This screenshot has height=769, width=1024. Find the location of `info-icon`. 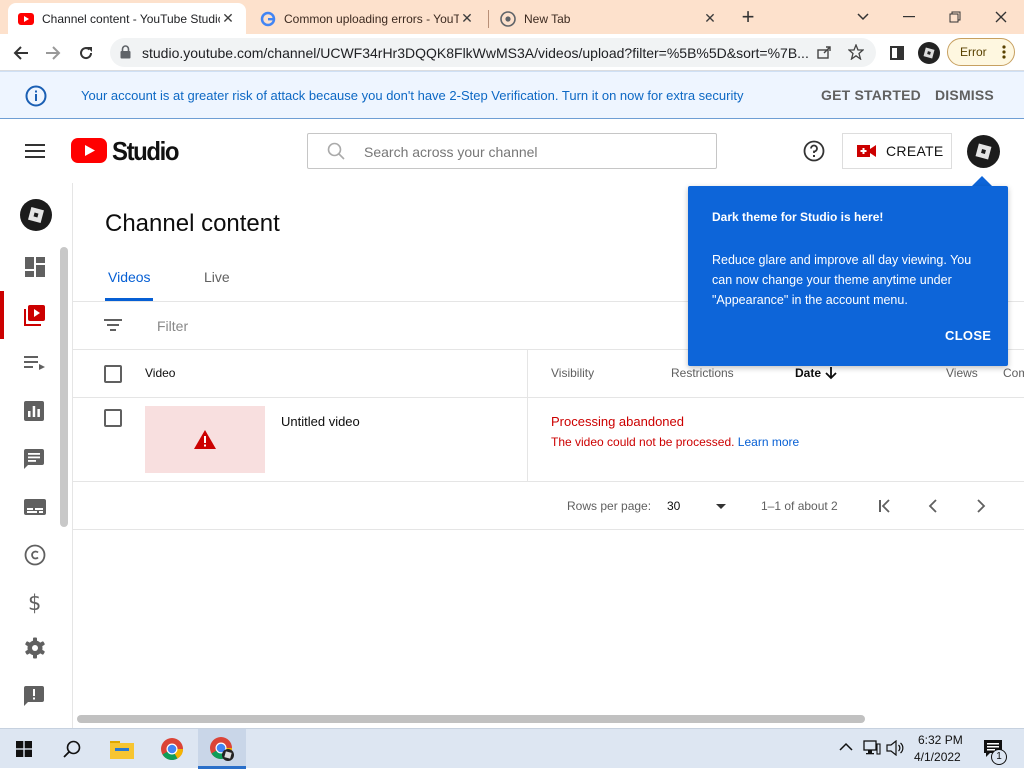

info-icon is located at coordinates (36, 96).